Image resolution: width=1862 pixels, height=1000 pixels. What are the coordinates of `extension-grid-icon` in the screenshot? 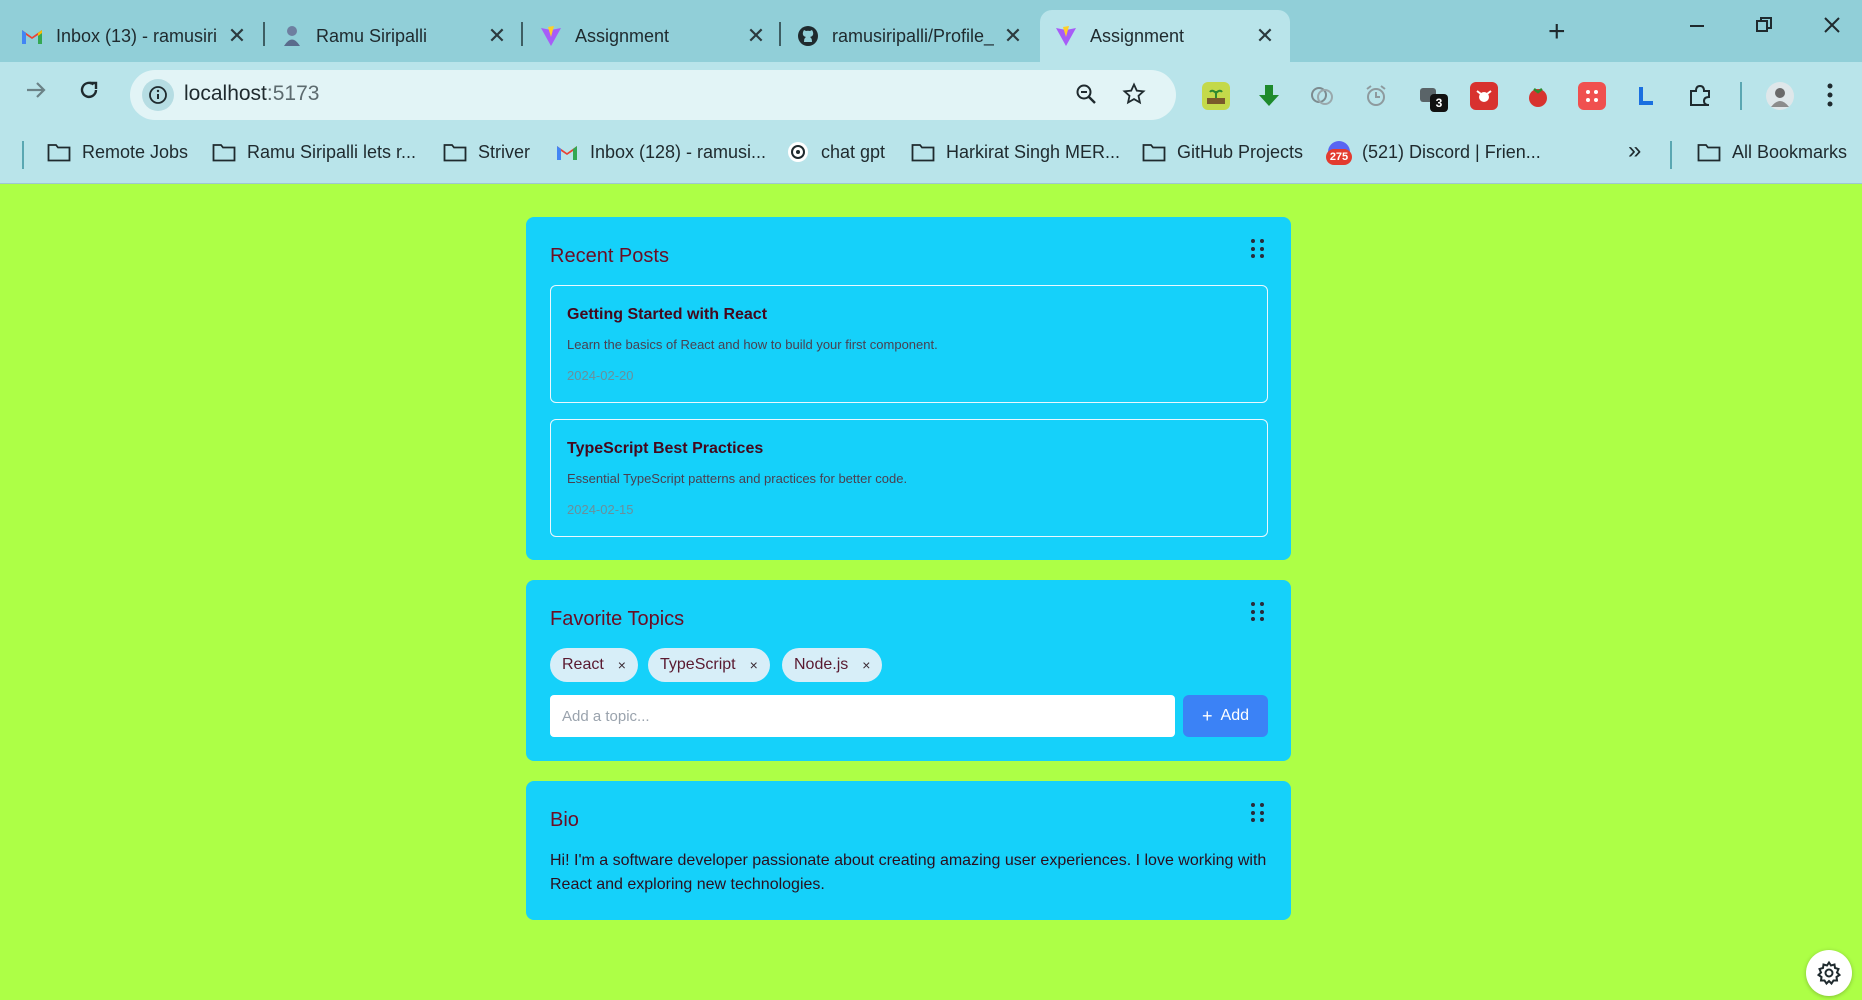 It's located at (1592, 96).